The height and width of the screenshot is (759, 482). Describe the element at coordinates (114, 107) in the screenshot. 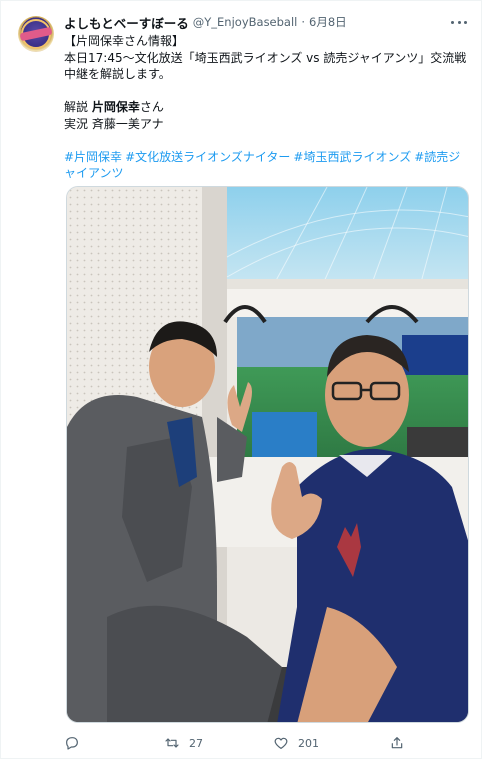

I see `credit-commentator: 解説 片岡保幸さん` at that location.